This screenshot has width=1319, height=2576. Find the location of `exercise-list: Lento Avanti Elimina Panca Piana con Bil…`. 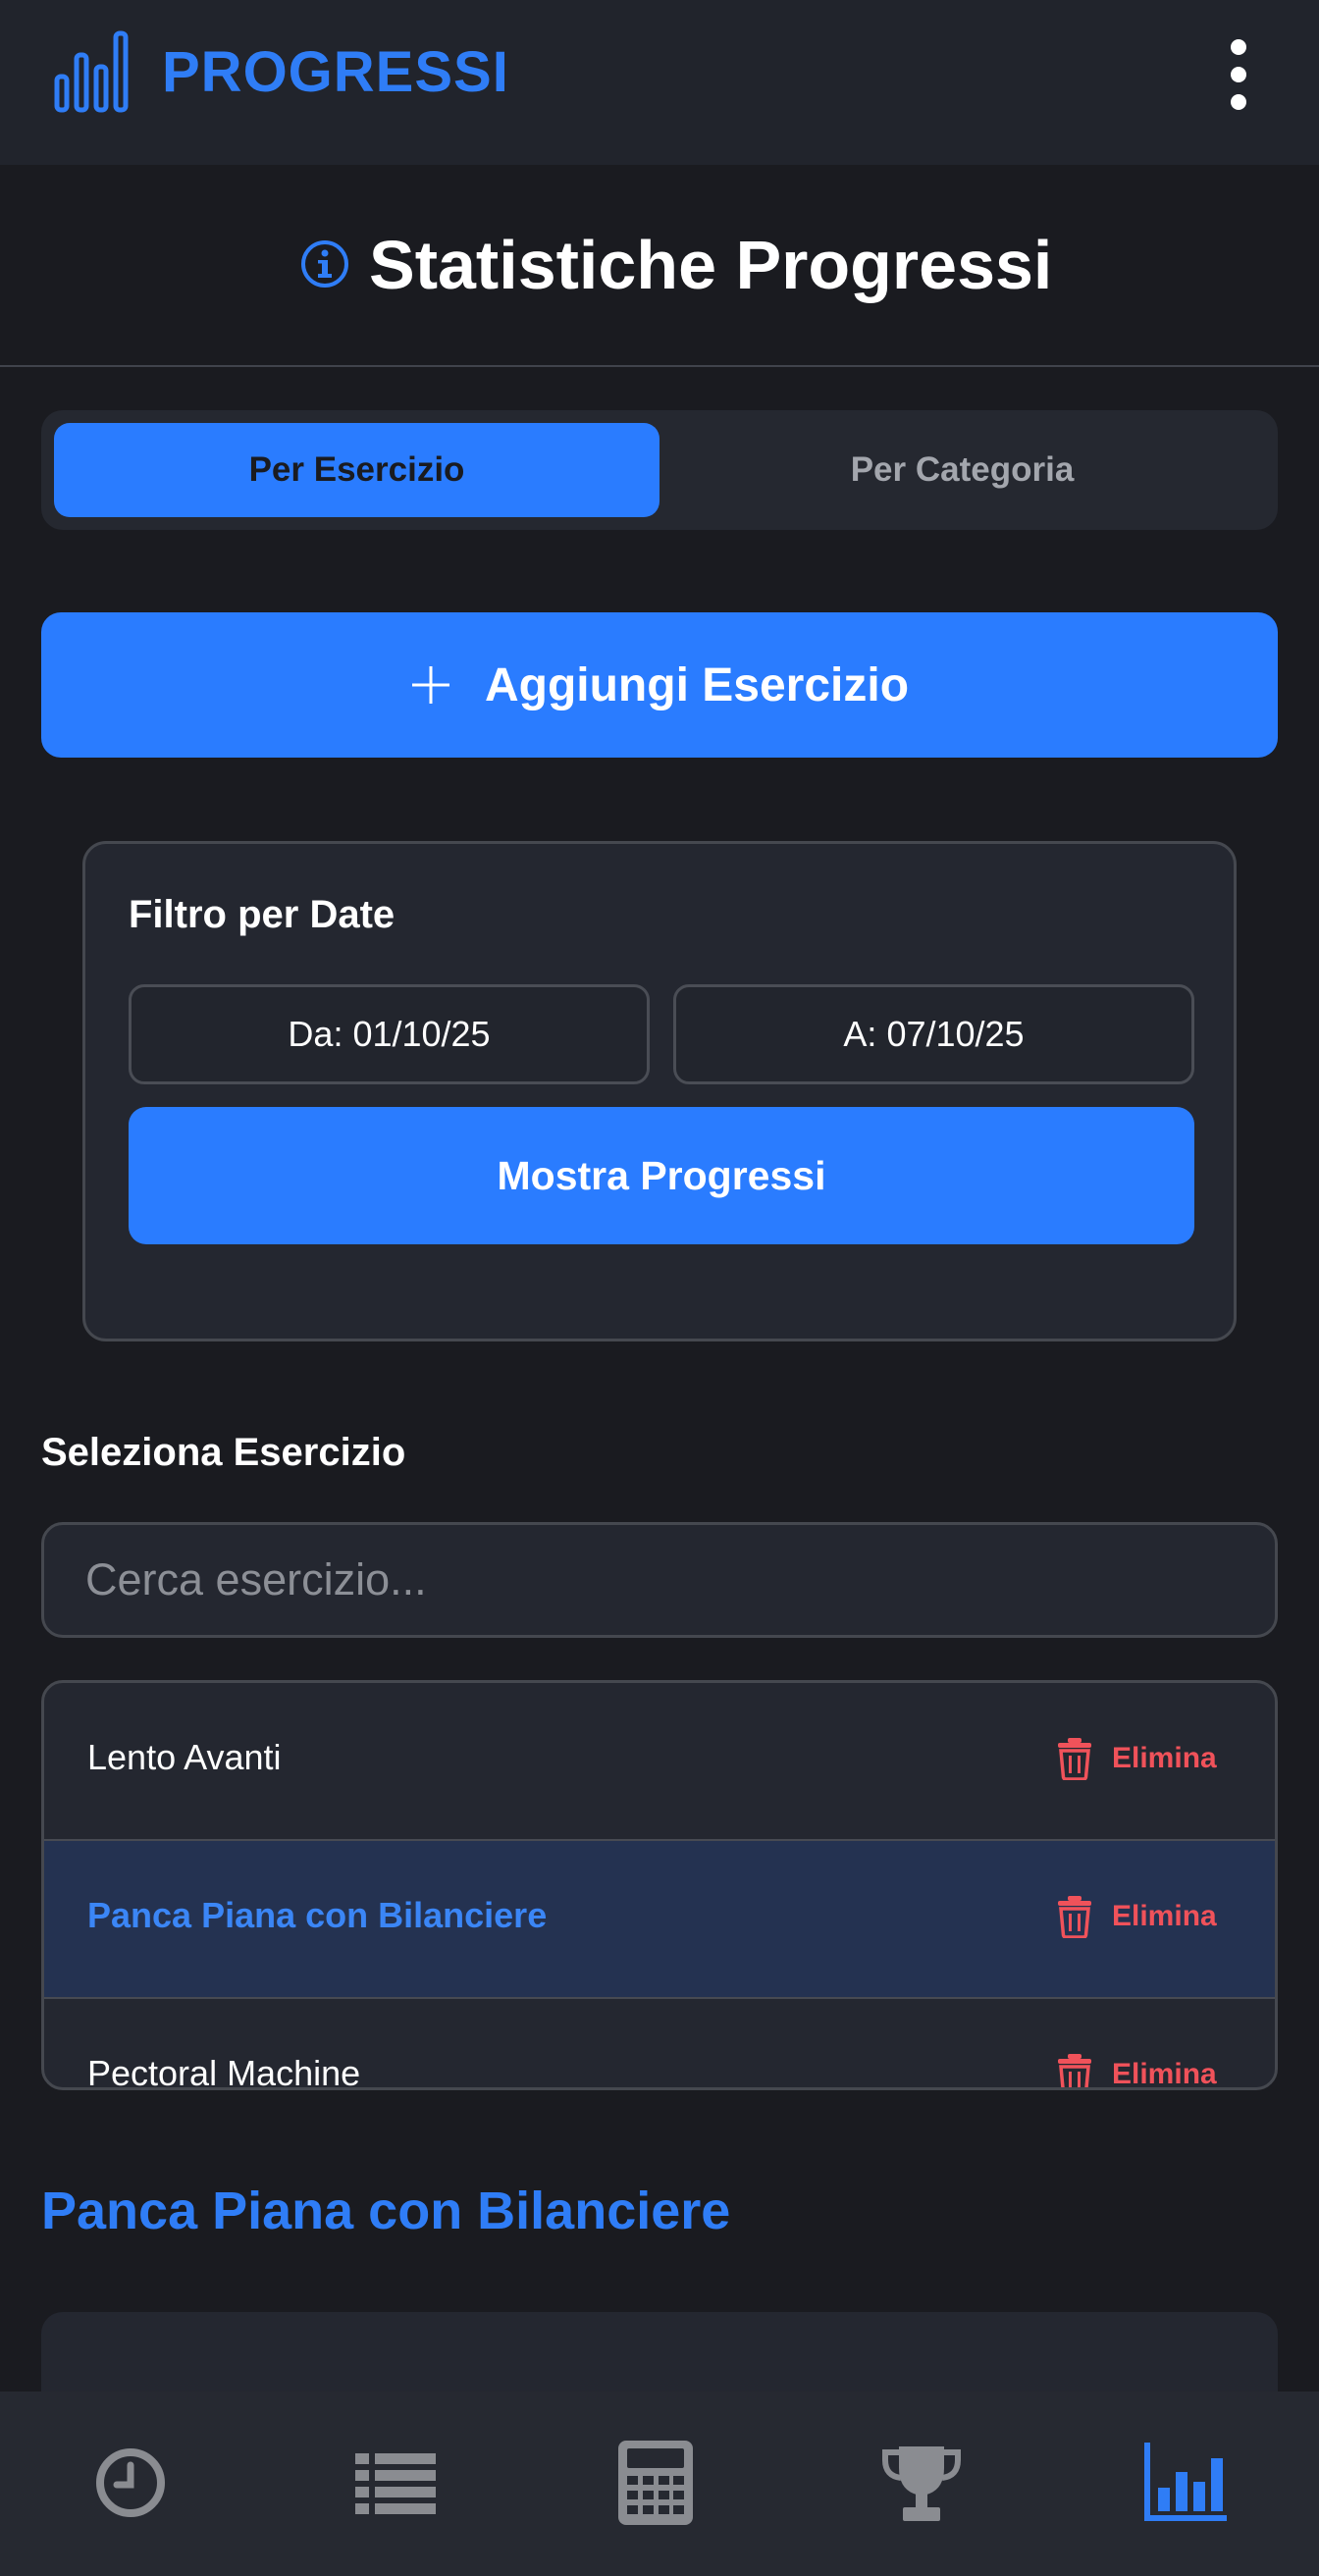

exercise-list: Lento Avanti Elimina Panca Piana con Bil… is located at coordinates (659, 1885).